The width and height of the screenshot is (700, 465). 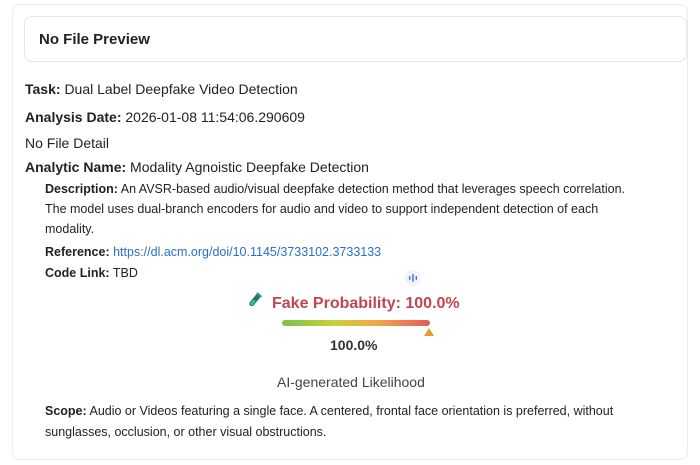 What do you see at coordinates (76, 167) in the screenshot?
I see `analytic-name-label: Analytic Name:` at bounding box center [76, 167].